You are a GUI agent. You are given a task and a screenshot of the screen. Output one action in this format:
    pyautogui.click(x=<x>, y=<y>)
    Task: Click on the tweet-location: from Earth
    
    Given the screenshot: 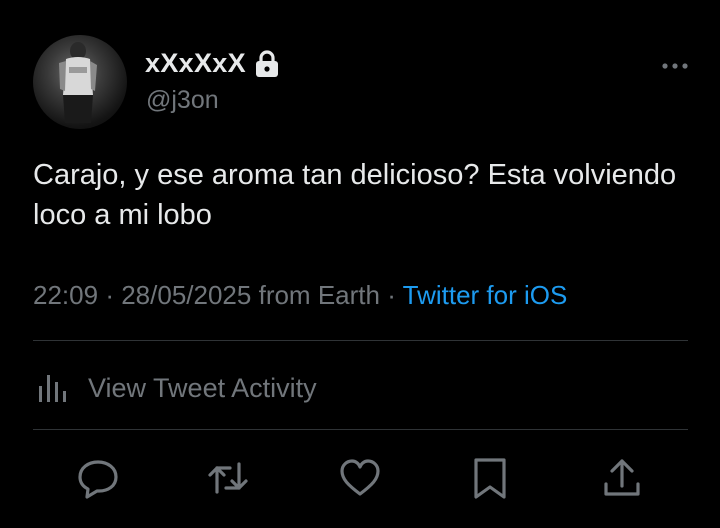 What is the action you would take?
    pyautogui.click(x=319, y=295)
    